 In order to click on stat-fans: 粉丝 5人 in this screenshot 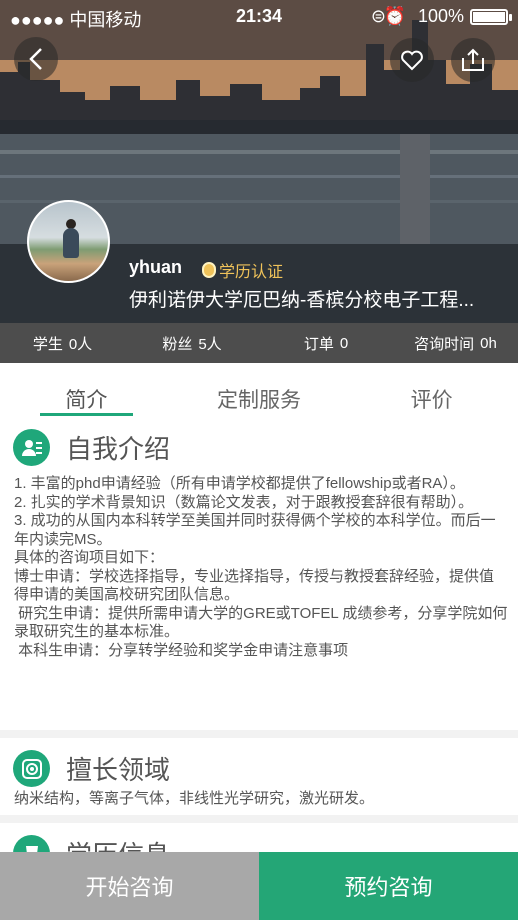, I will do `click(192, 343)`.